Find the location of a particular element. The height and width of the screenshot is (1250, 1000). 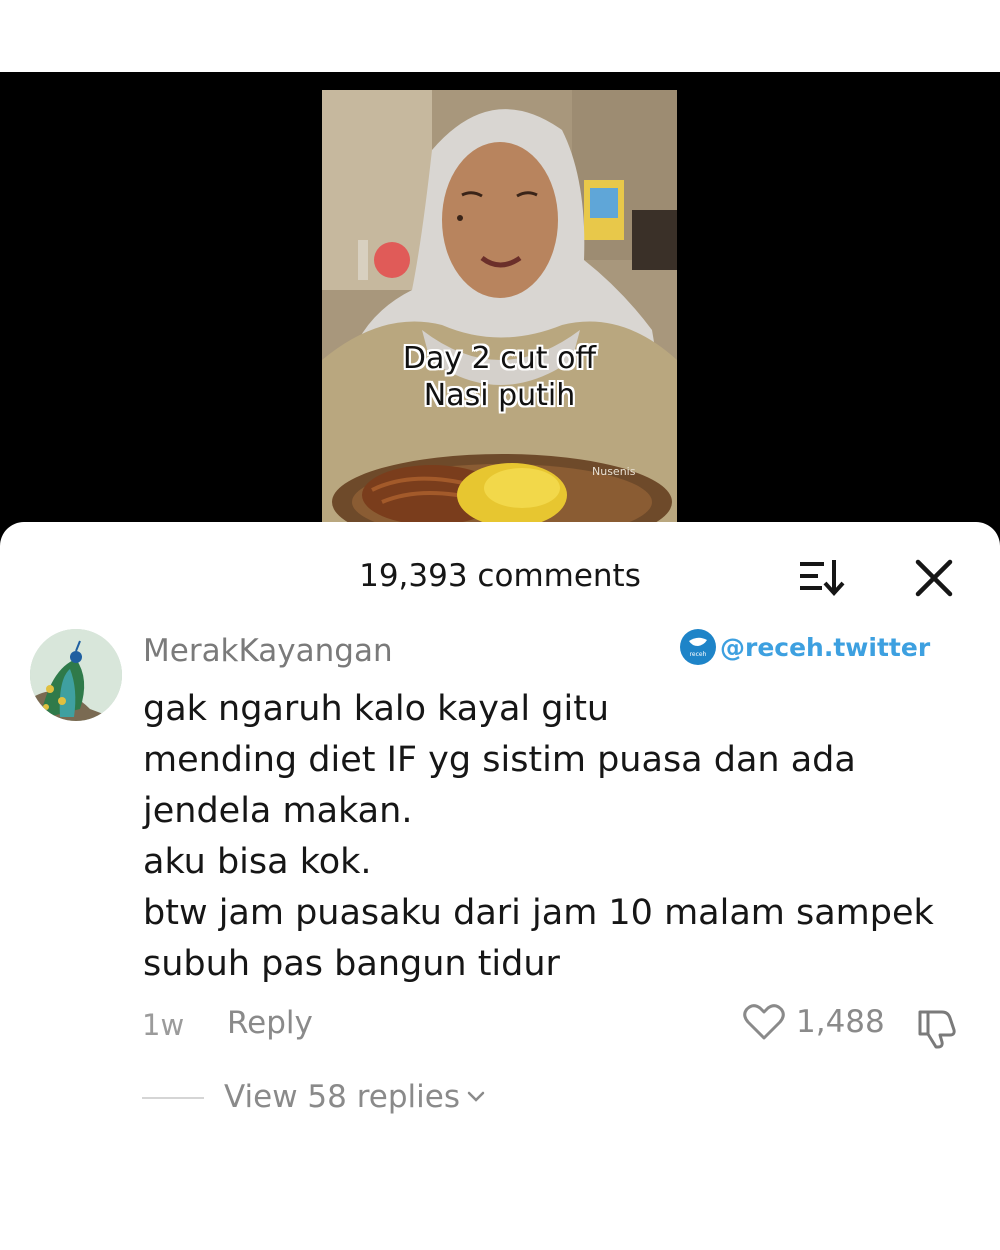

dislike-icon is located at coordinates (937, 1027).